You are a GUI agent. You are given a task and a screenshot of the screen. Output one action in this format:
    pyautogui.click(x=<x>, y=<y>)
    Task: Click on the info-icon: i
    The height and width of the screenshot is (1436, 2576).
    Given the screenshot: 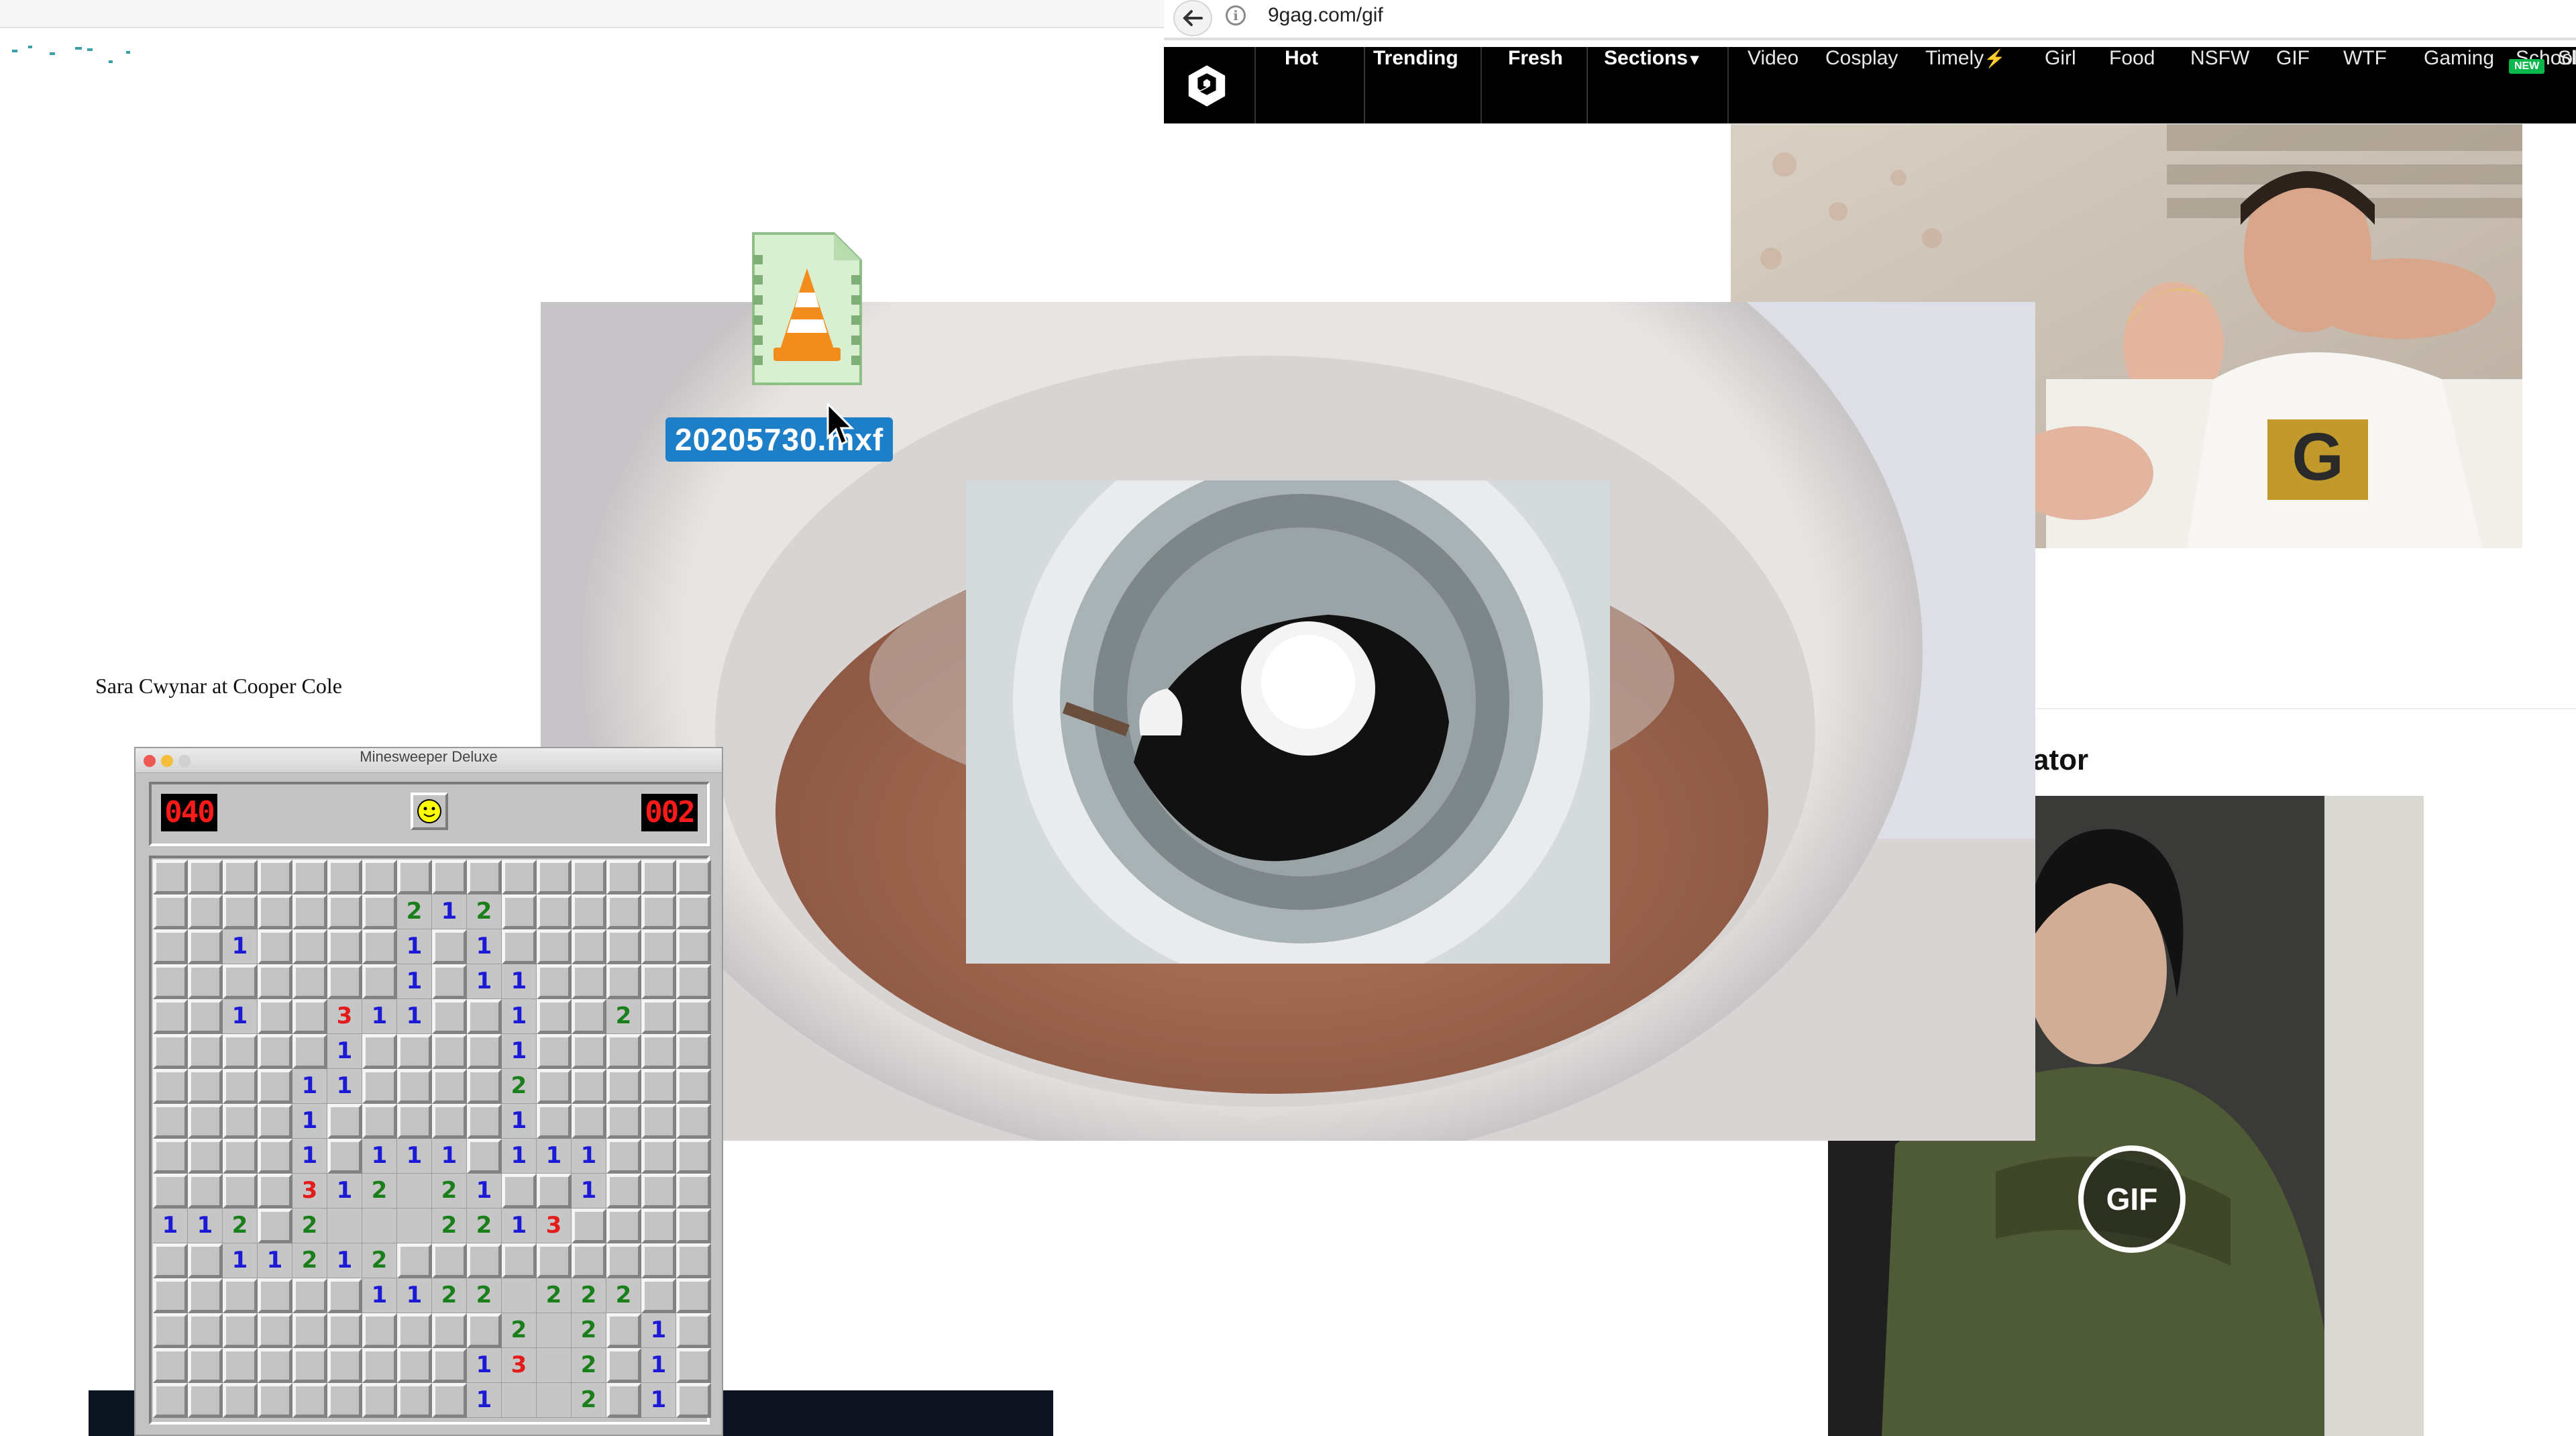 What is the action you would take?
    pyautogui.click(x=1236, y=15)
    